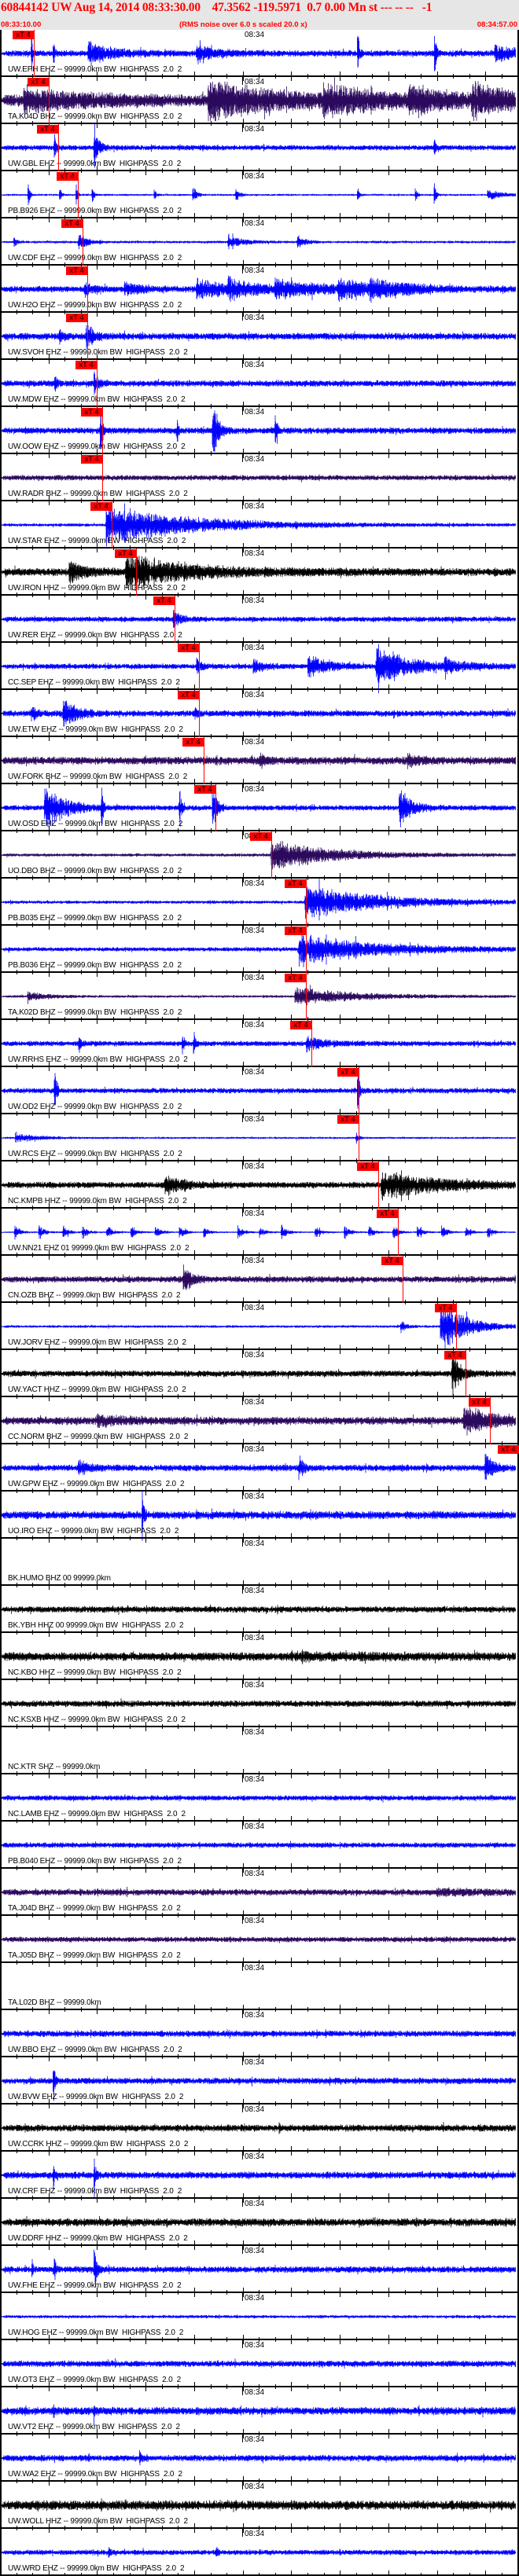 The width and height of the screenshot is (519, 2576). Describe the element at coordinates (259, 1566) in the screenshot. I see `trace-panel: 08:34 BK.HUMO BHZ 00 99999.0km` at that location.